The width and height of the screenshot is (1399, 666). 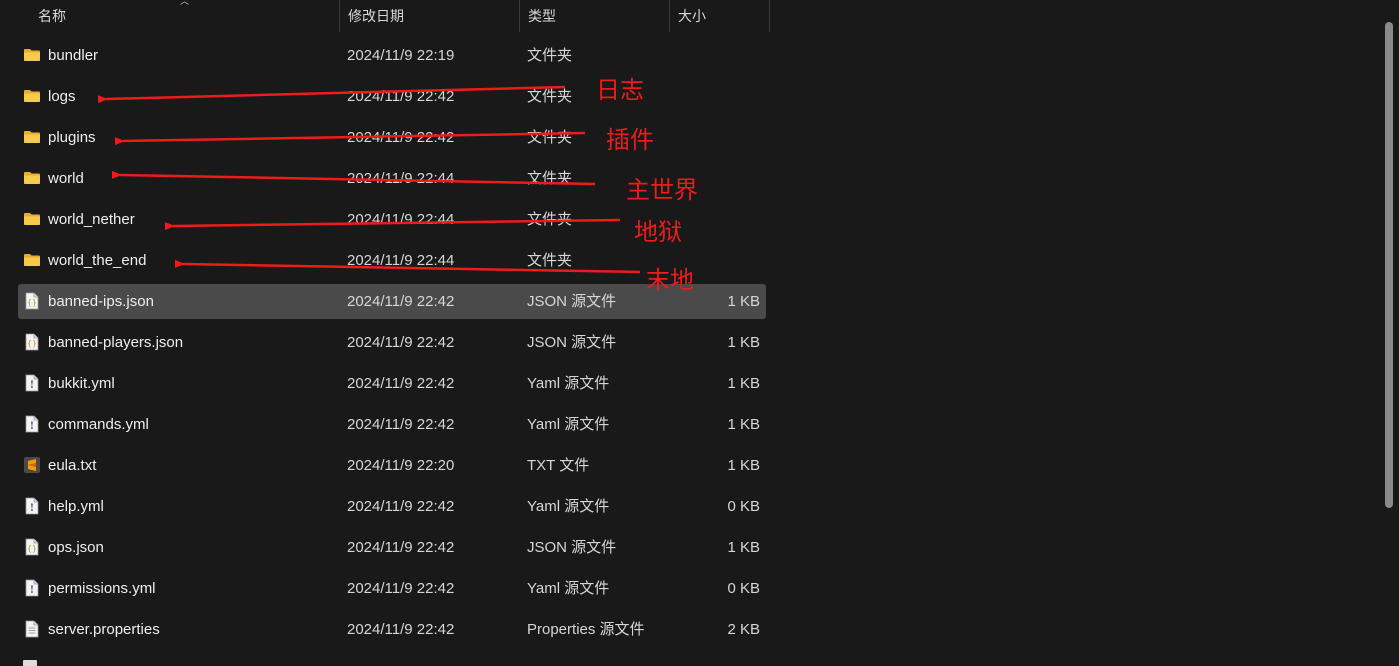 I want to click on column-header-size: 大小, so click(x=720, y=16).